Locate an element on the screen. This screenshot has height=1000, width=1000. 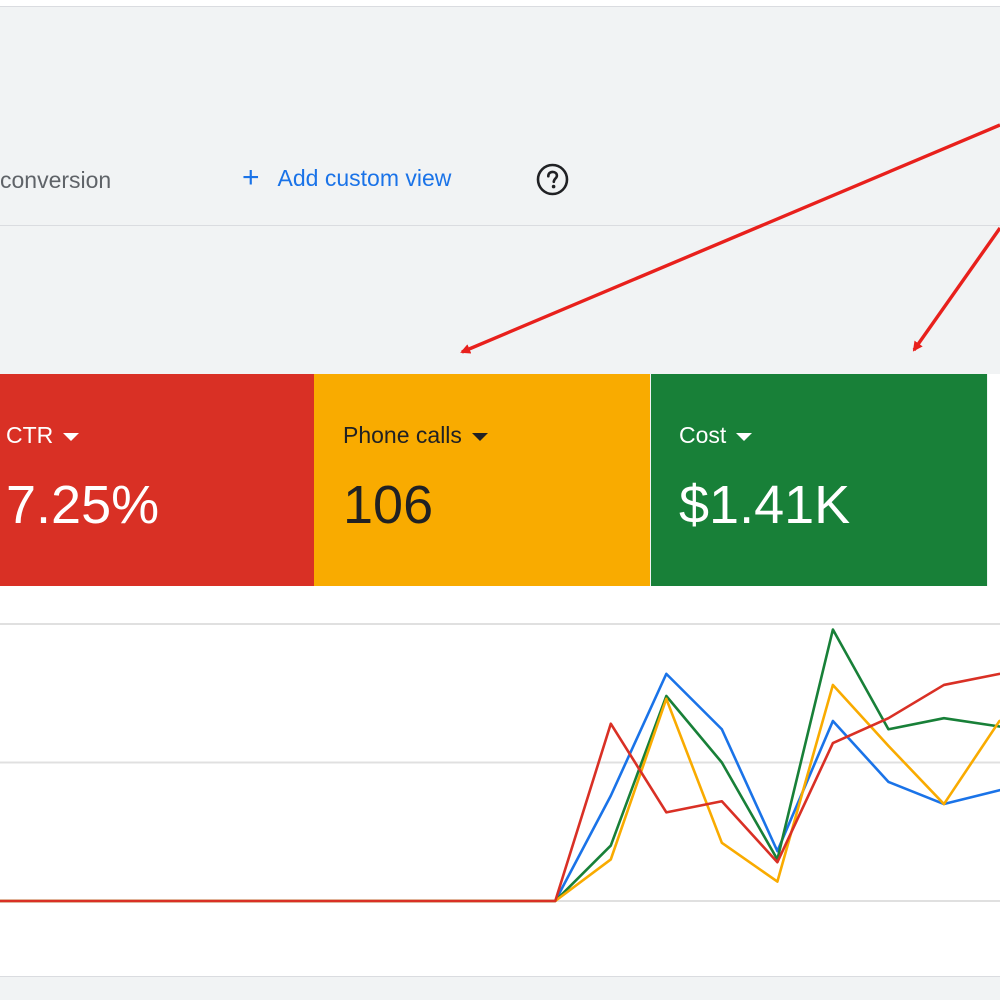
help-circle-icon is located at coordinates (552, 179).